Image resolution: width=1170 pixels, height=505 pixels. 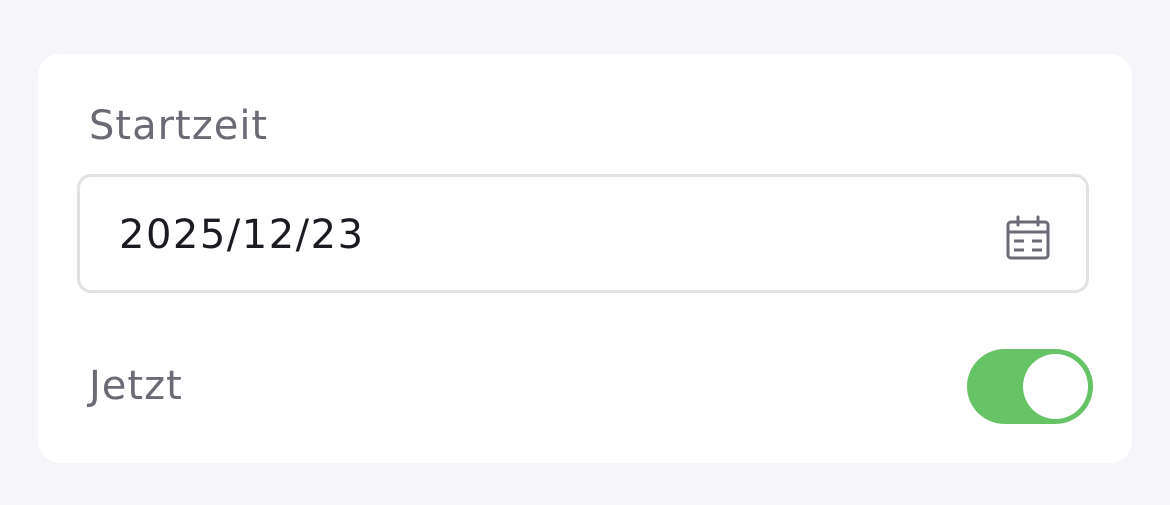 What do you see at coordinates (1028, 238) in the screenshot?
I see `calendar-icon` at bounding box center [1028, 238].